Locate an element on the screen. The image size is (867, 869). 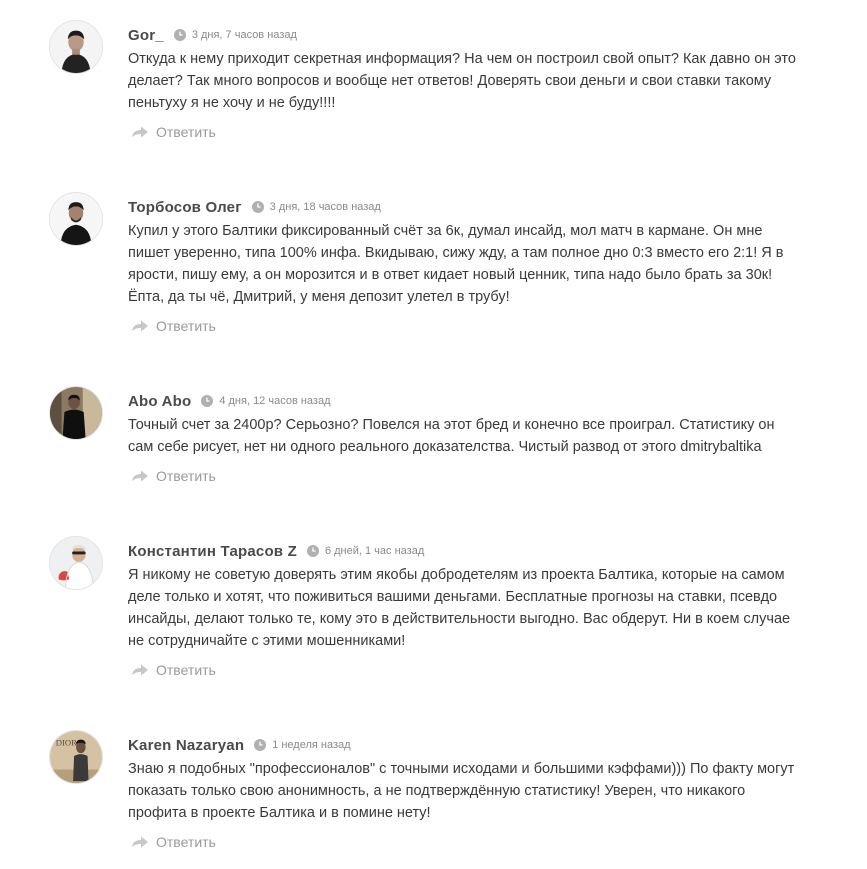
comment-timestamp: 3 дня, 7 часов назад is located at coordinates (244, 35).